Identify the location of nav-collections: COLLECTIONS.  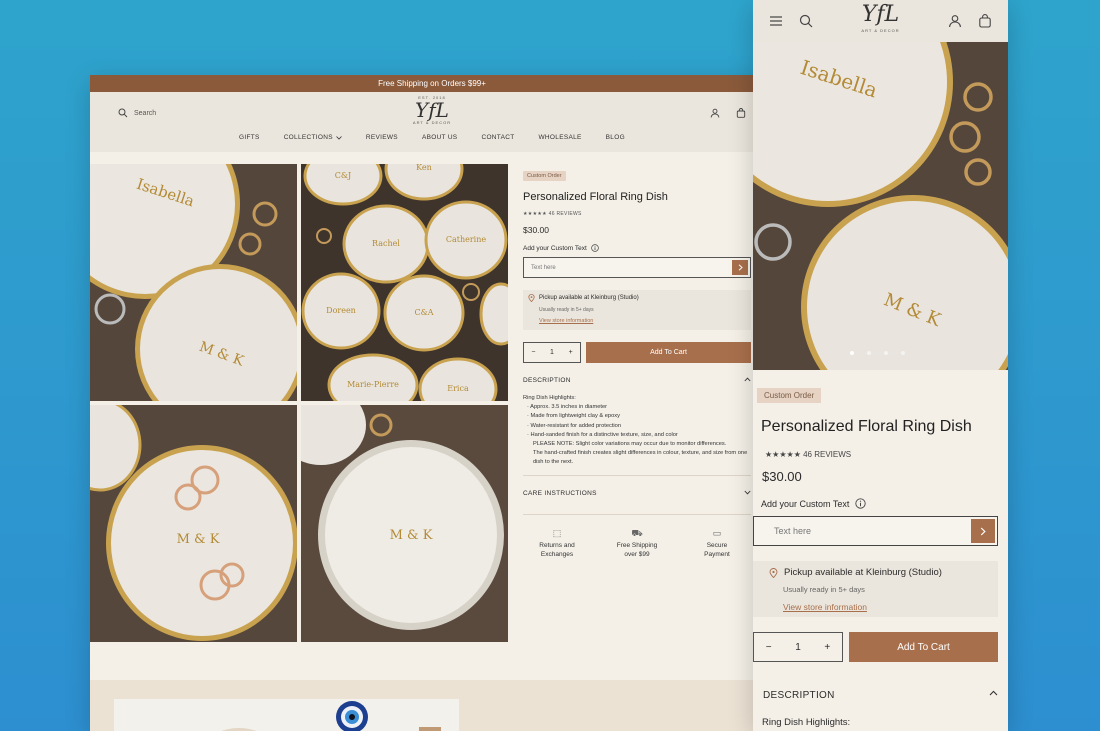
(313, 137).